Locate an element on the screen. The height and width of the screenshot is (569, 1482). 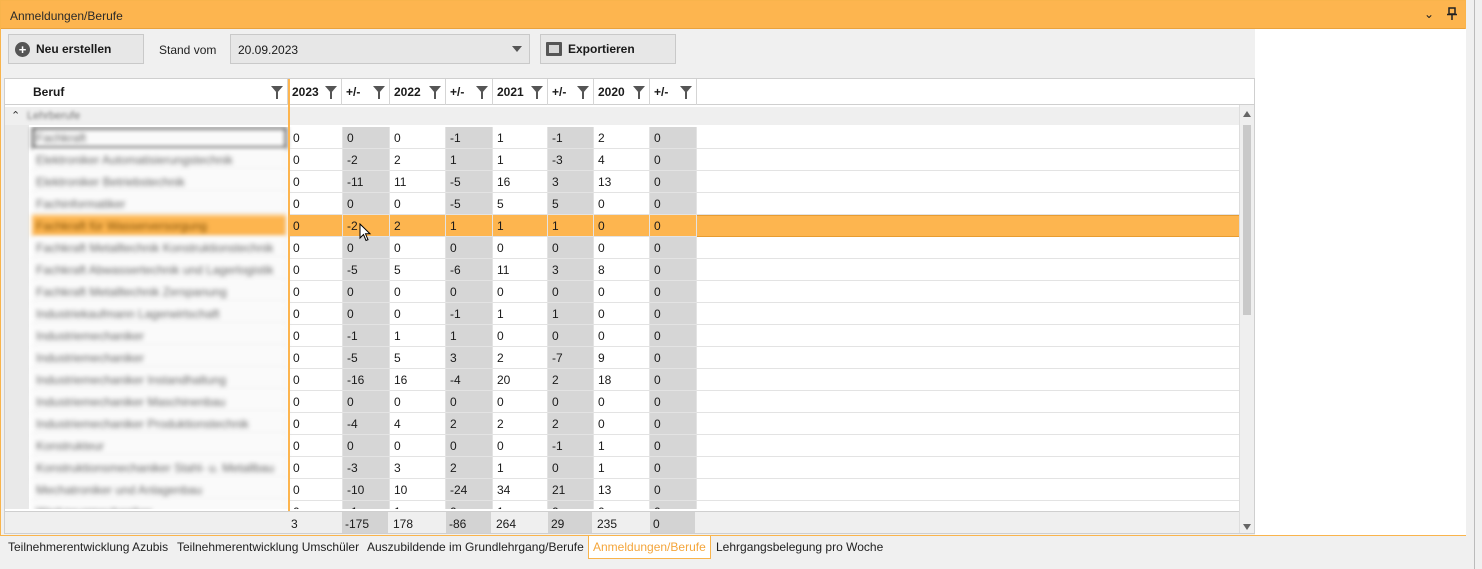
year-cell: 16 is located at coordinates (418, 380).